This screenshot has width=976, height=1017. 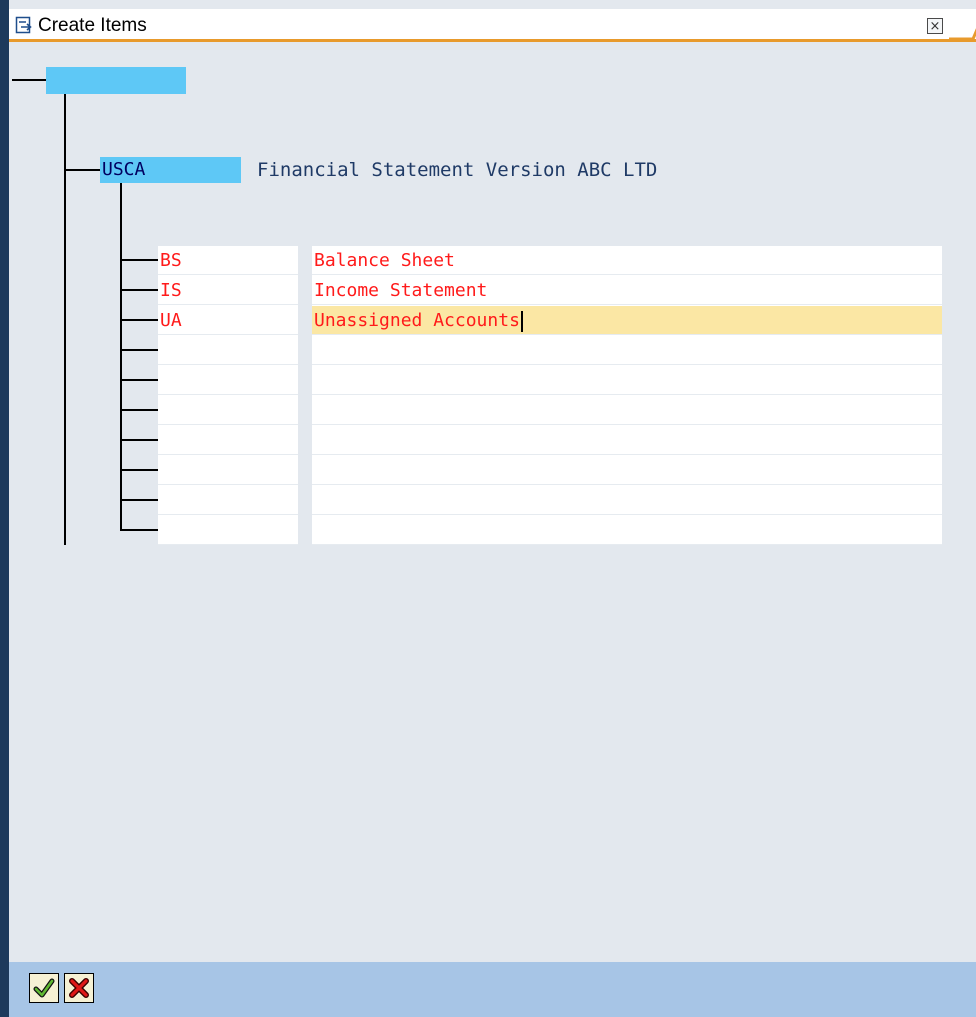 I want to click on tree-connector-root, so click(x=29, y=80).